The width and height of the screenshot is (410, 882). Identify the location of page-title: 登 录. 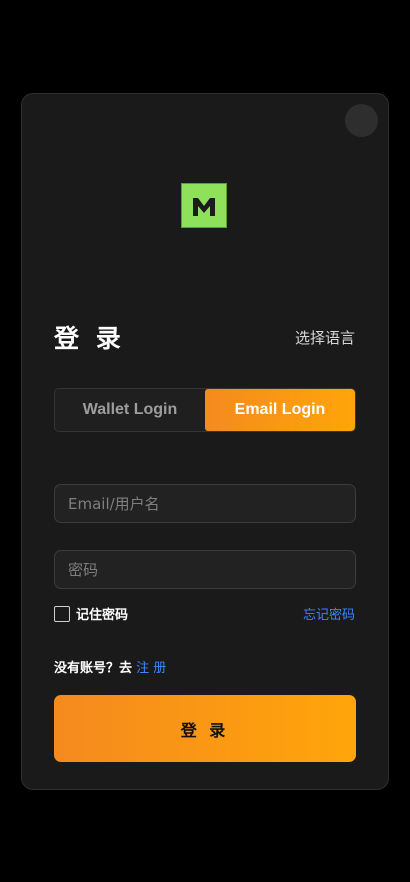
(89, 338).